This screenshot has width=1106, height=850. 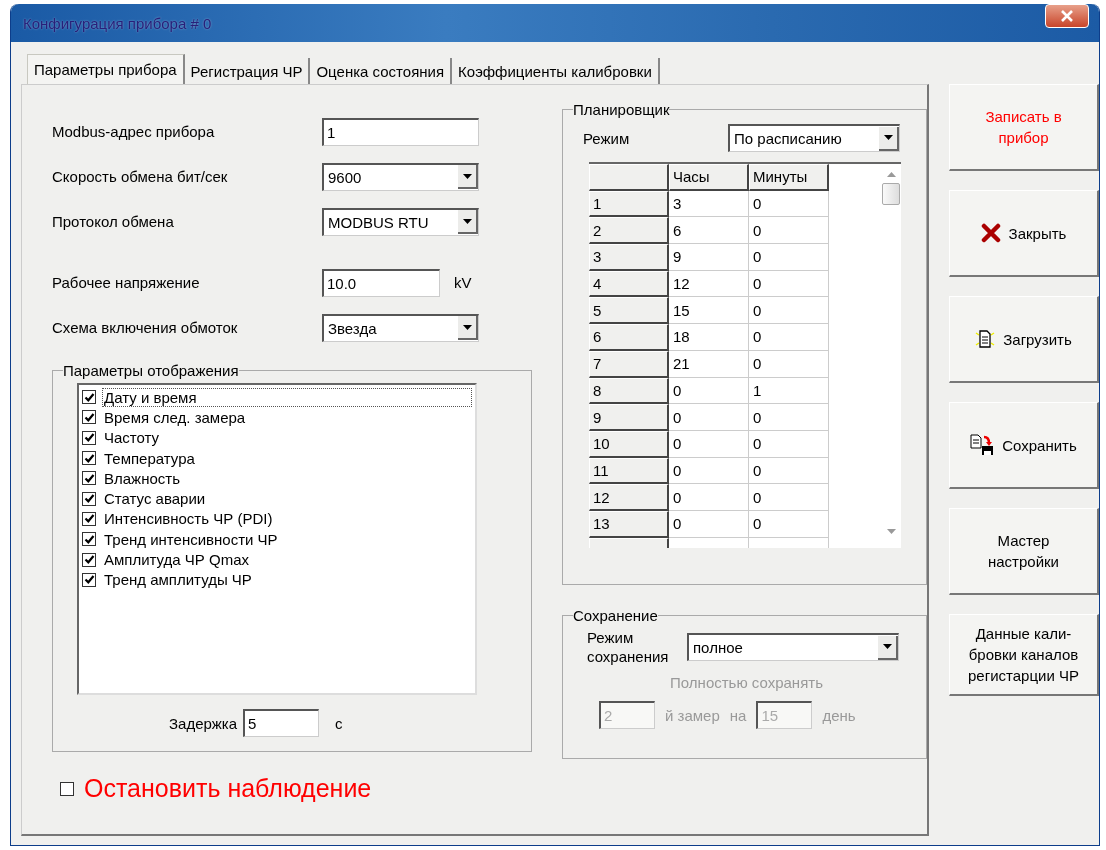 I want to click on input-field: 5, so click(x=281, y=723).